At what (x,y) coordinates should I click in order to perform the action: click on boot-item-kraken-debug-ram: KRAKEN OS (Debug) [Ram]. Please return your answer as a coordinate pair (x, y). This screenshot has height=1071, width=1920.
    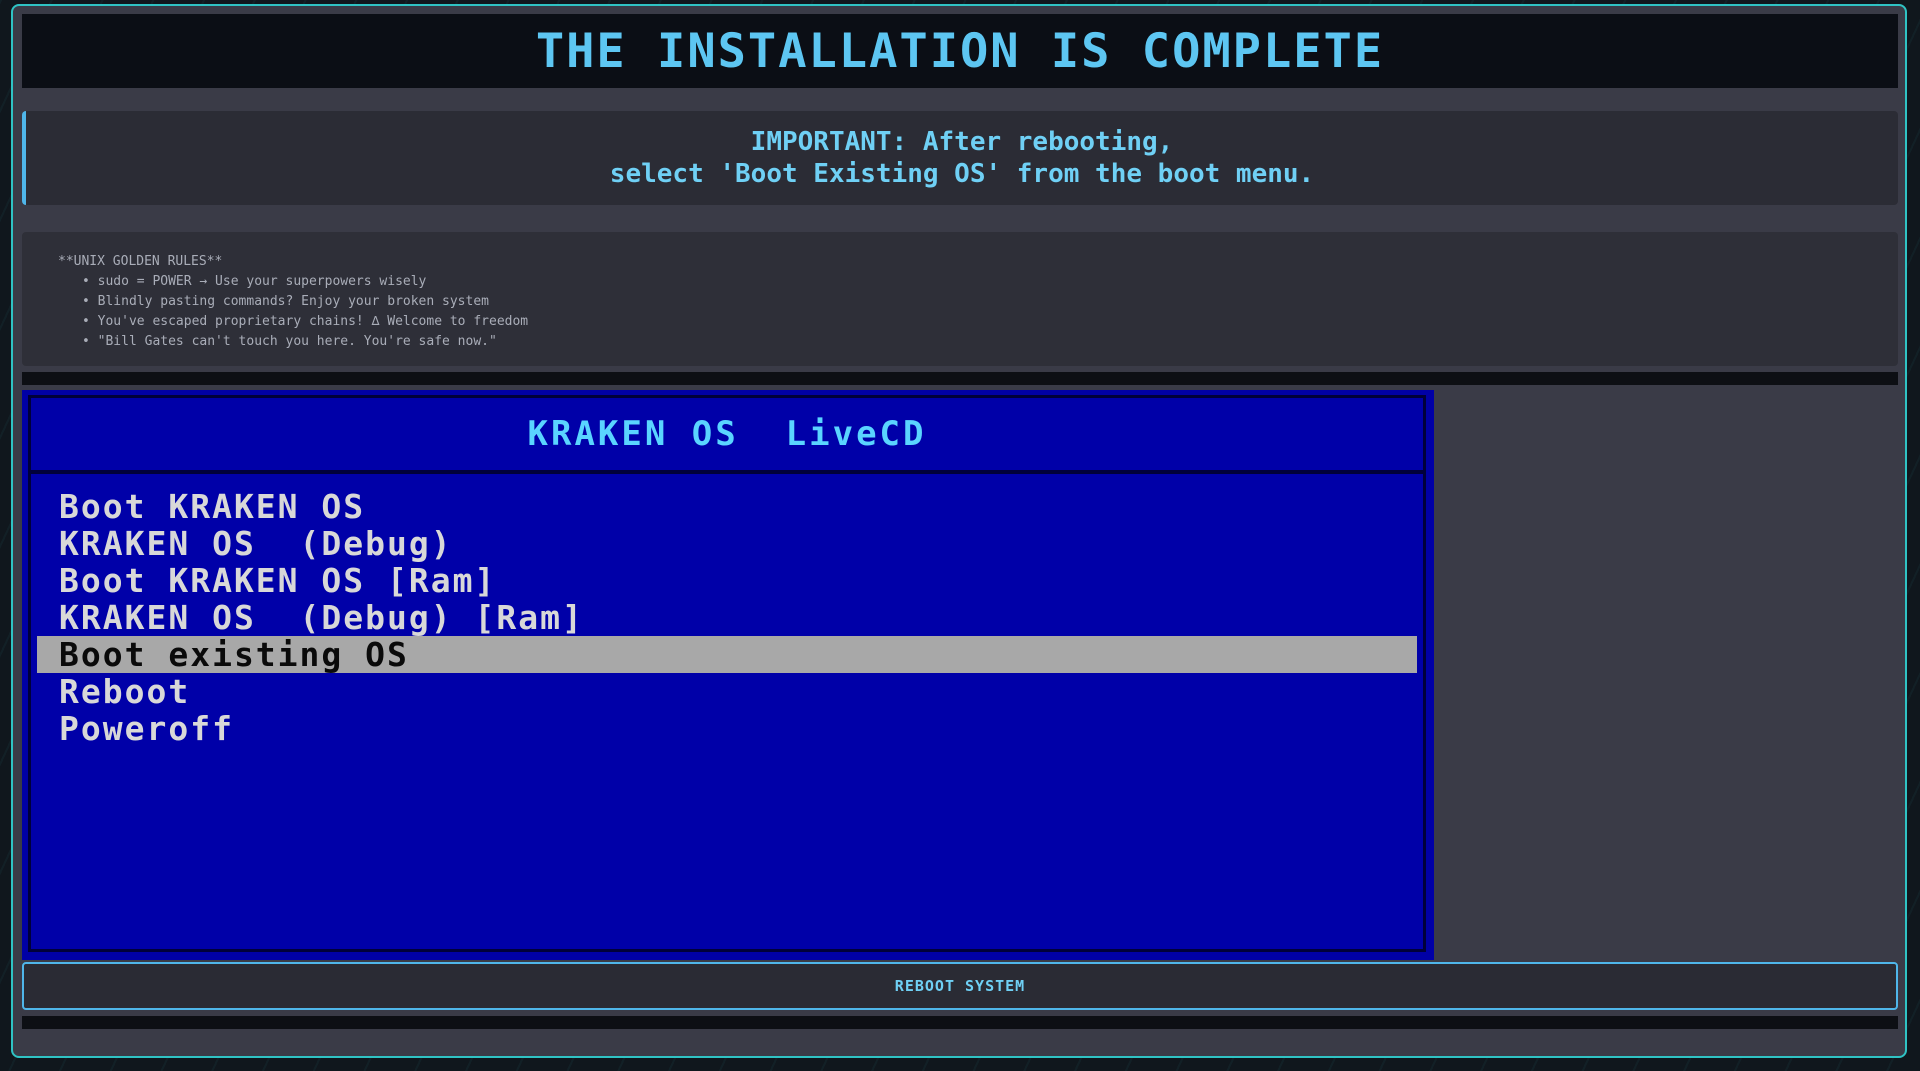
    Looking at the image, I should click on (321, 617).